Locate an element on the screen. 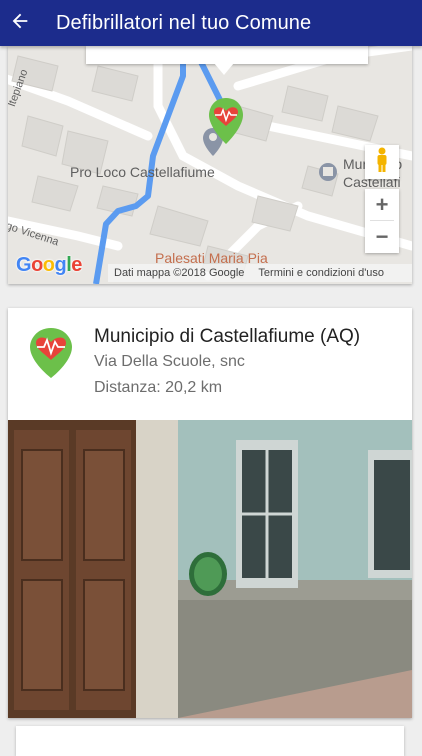  google-logo: Google is located at coordinates (49, 265).